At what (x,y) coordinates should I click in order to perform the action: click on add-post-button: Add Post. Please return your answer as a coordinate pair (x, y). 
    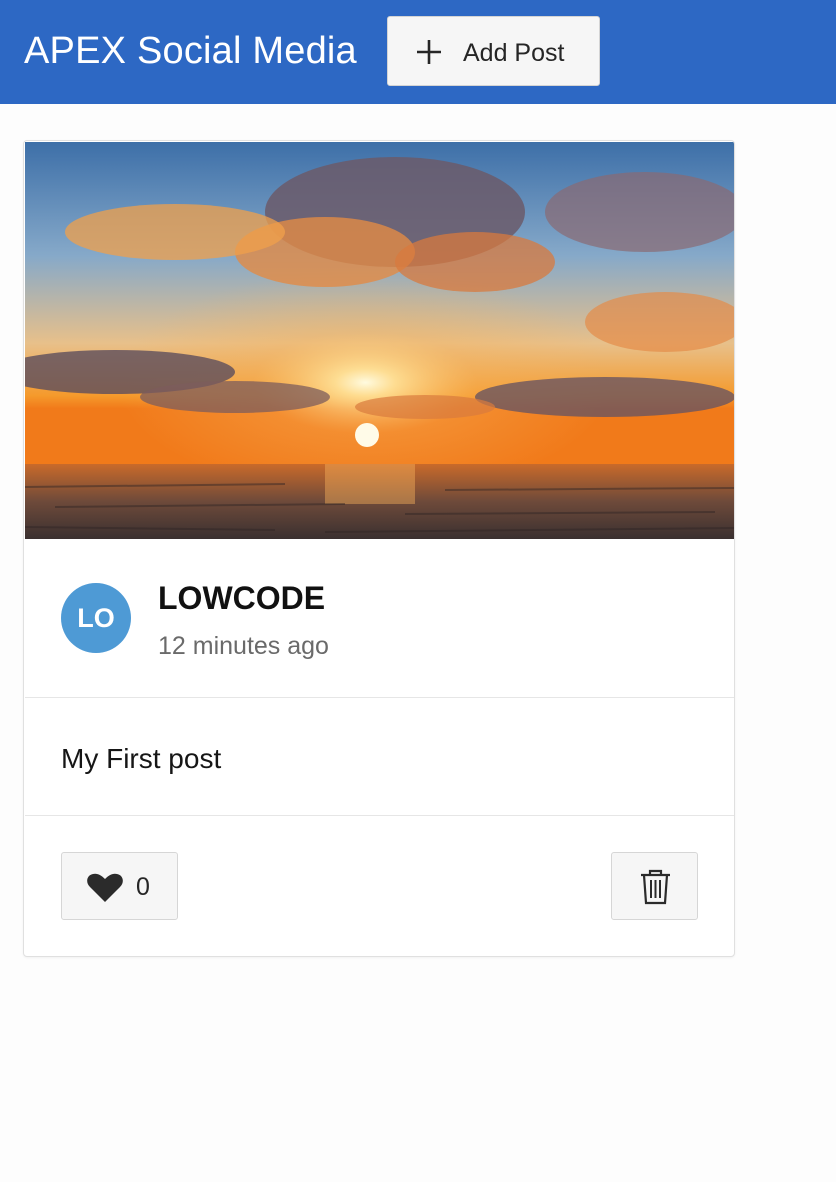
    Looking at the image, I should click on (493, 51).